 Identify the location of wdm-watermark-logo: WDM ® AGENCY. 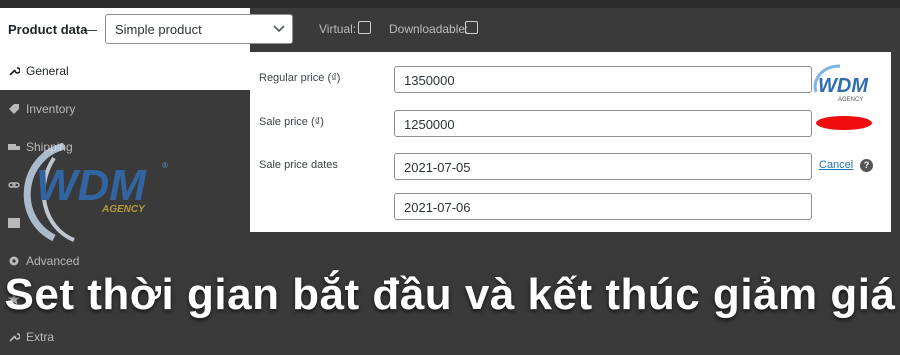
(95, 192).